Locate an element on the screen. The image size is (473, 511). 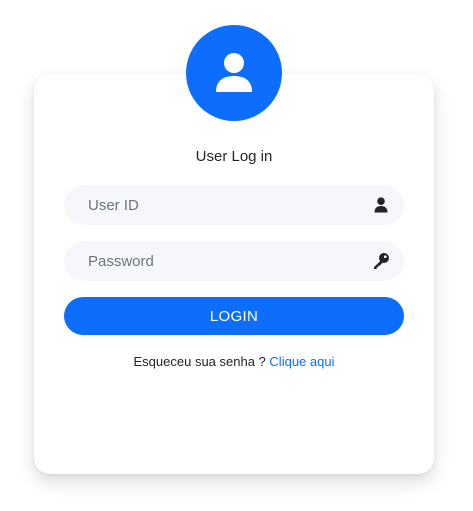
password-field is located at coordinates (234, 261).